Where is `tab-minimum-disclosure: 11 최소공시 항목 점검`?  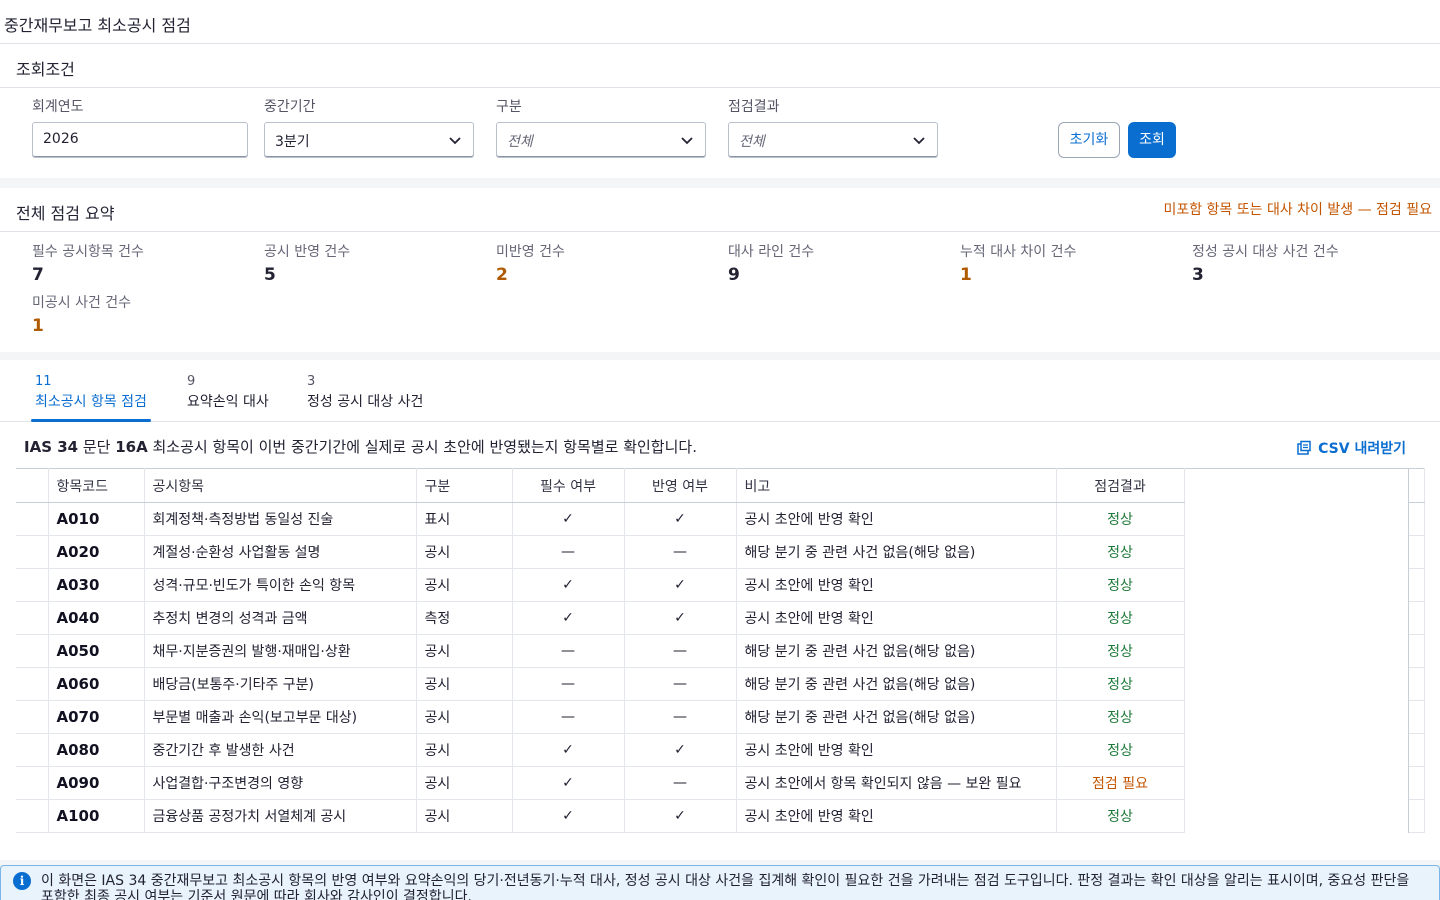
tab-minimum-disclosure: 11 최소공시 항목 점검 is located at coordinates (91, 398).